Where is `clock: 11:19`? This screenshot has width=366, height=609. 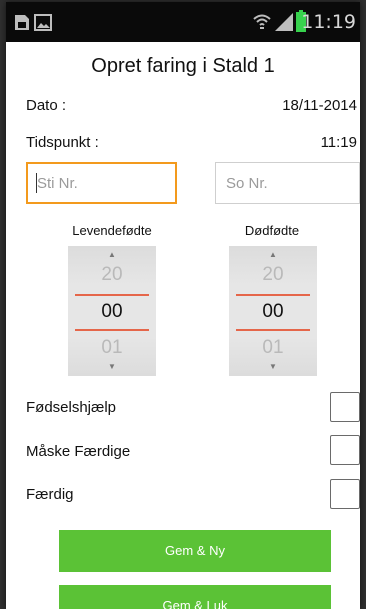
clock: 11:19 is located at coordinates (328, 22).